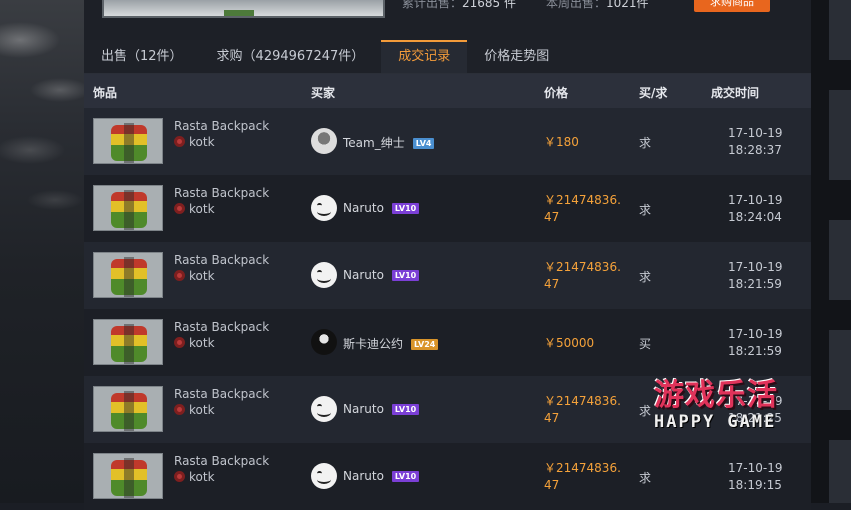  What do you see at coordinates (556, 93) in the screenshot?
I see `header-price: 价格` at bounding box center [556, 93].